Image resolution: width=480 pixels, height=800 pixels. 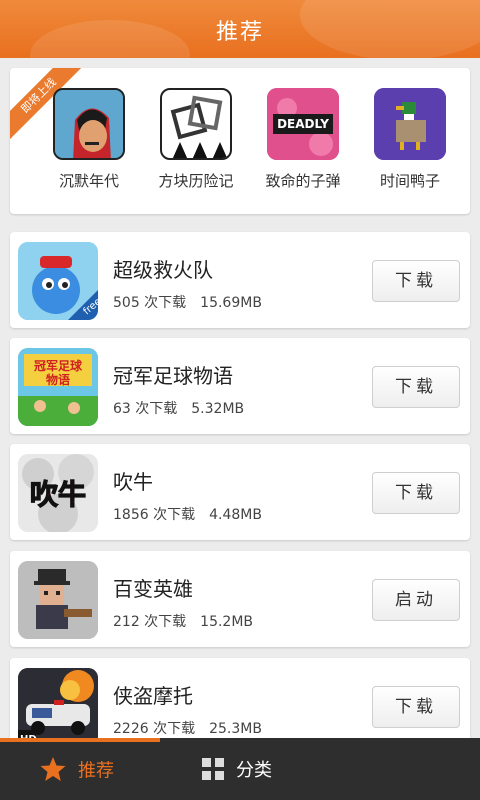 What do you see at coordinates (150, 303) in the screenshot?
I see `download-count: 505 次下载` at bounding box center [150, 303].